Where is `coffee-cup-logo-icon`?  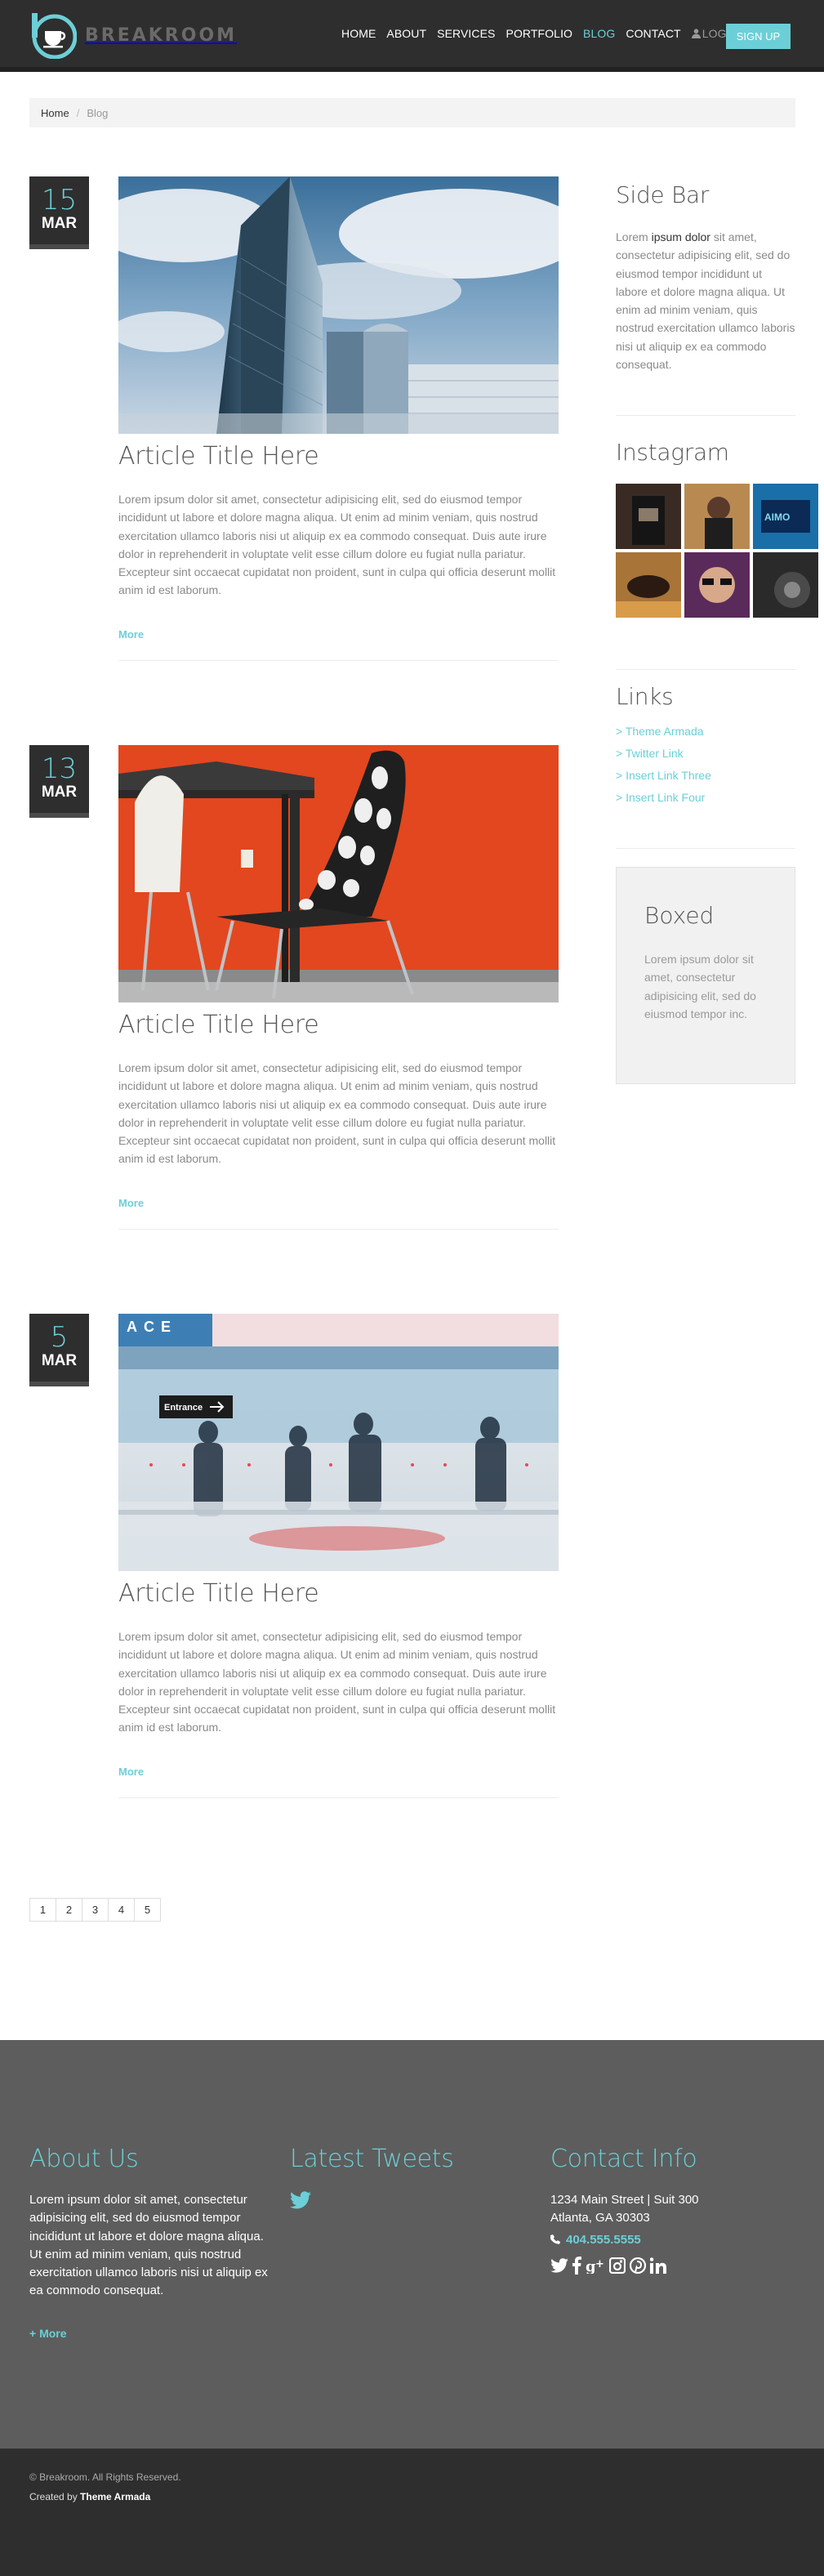
coffee-cup-logo-icon is located at coordinates (54, 36).